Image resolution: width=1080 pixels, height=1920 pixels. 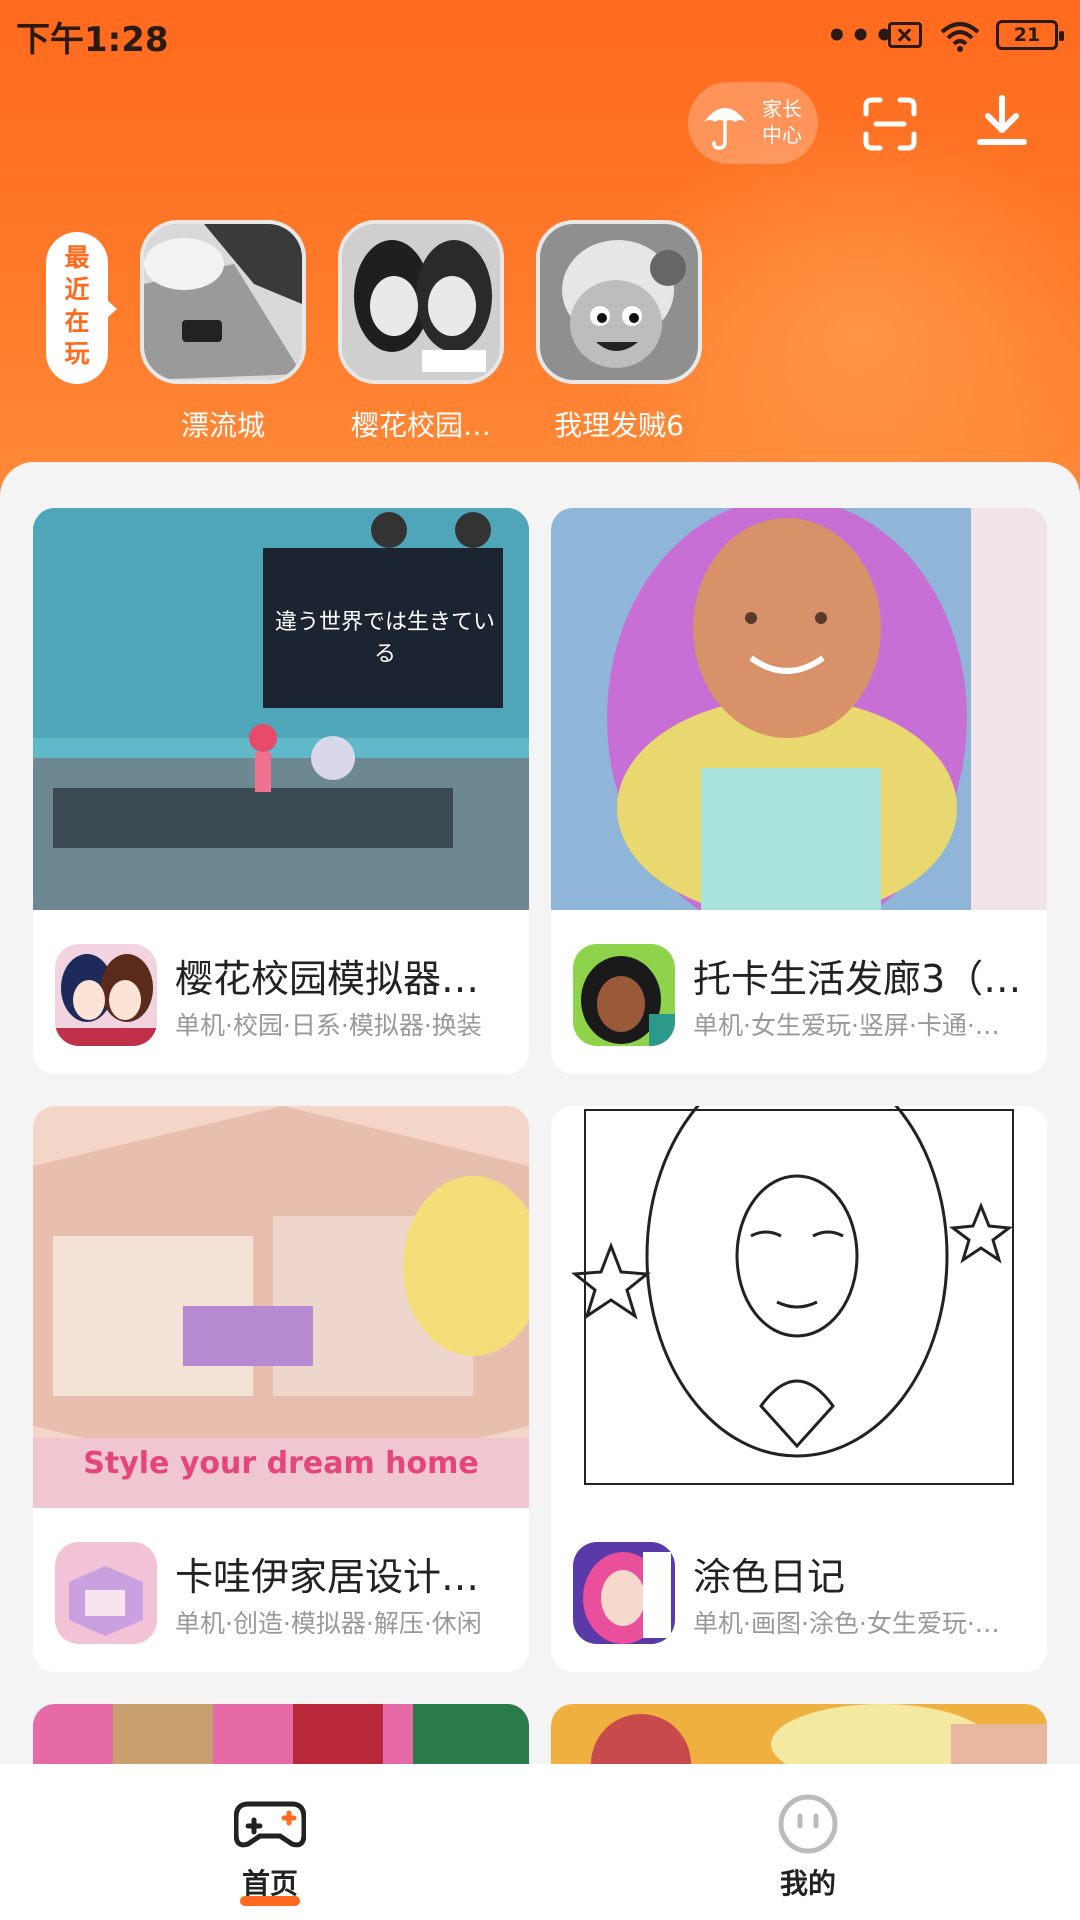 I want to click on game-info: 樱花校园模拟器（正版） 单机·校园·日系·模拟器·换装, so click(x=281, y=992).